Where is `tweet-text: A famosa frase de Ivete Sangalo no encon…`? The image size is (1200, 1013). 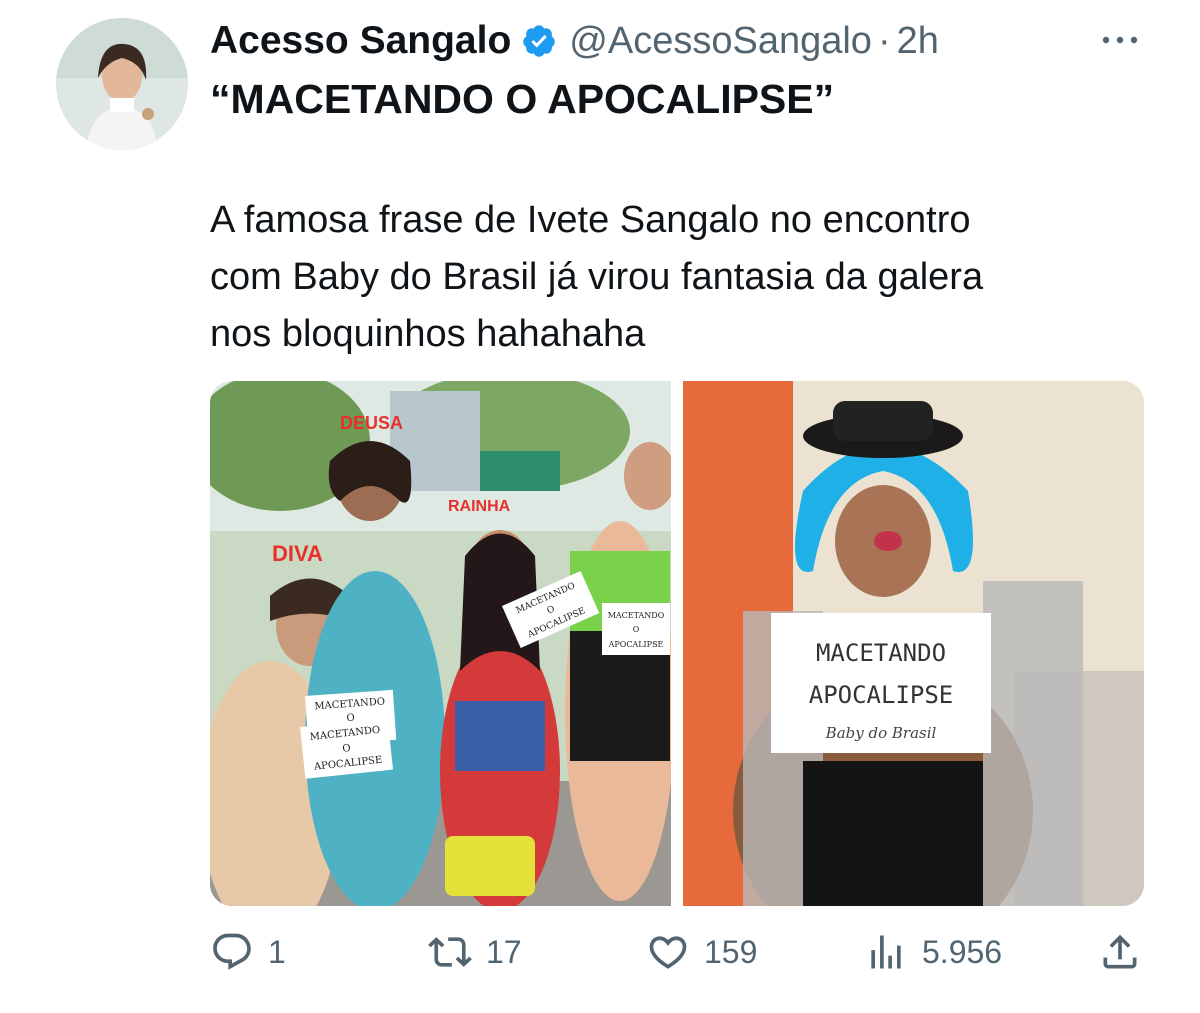
tweet-text: A famosa frase de Ivete Sangalo no encon… is located at coordinates (597, 277).